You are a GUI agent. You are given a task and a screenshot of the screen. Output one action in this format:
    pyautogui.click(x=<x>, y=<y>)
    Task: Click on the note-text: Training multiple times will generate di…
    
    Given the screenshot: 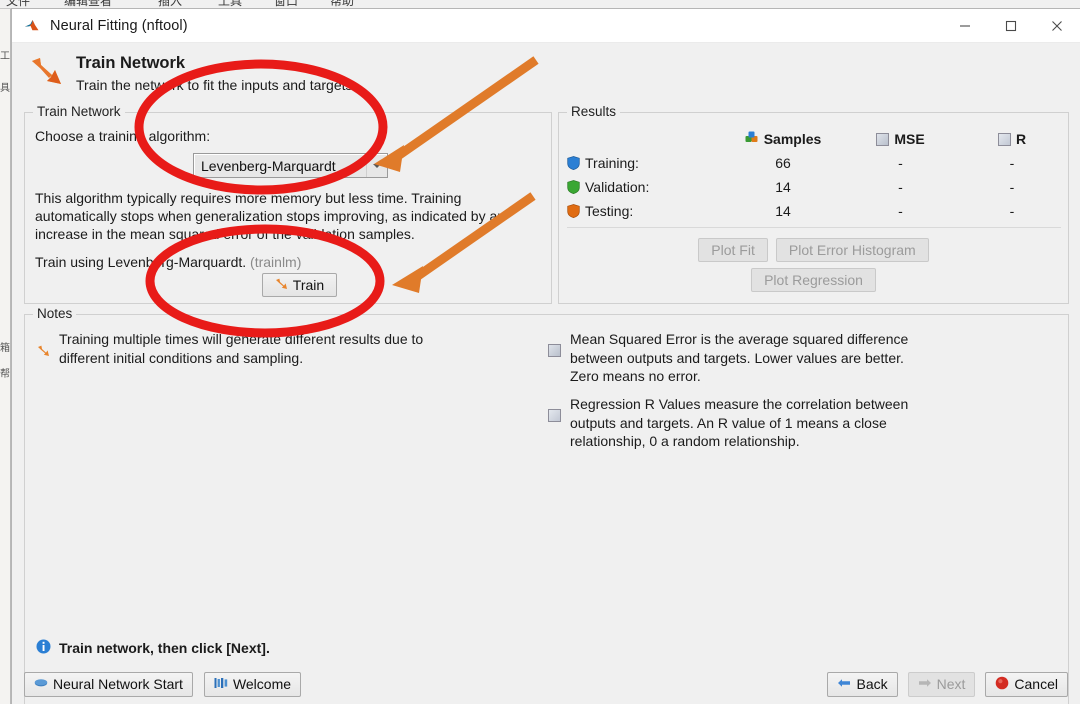 What is the action you would take?
    pyautogui.click(x=241, y=348)
    